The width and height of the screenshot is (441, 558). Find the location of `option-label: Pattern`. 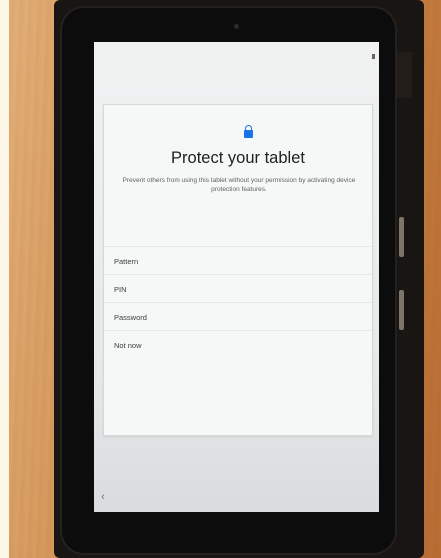

option-label: Pattern is located at coordinates (126, 261).